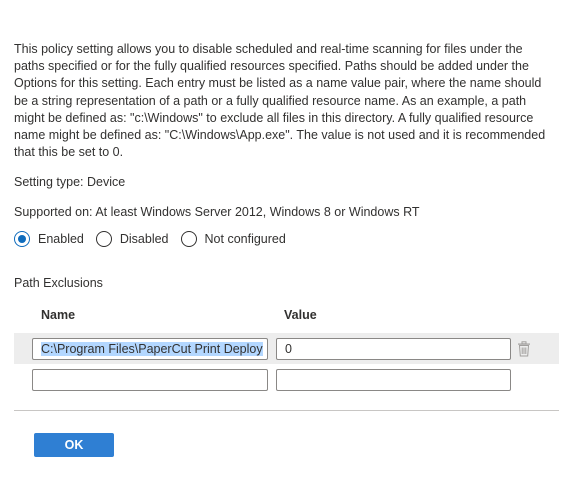 The image size is (576, 486). What do you see at coordinates (188, 239) in the screenshot?
I see `radio-not-configured-indicator` at bounding box center [188, 239].